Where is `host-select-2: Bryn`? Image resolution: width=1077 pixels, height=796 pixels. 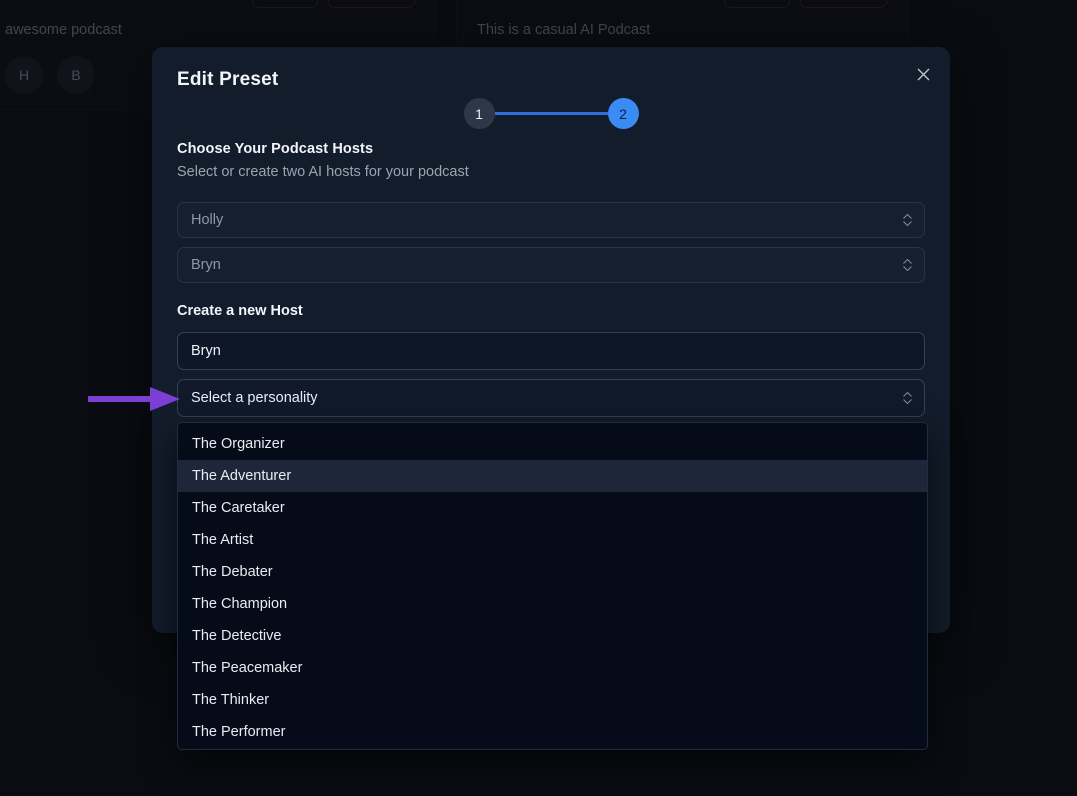
host-select-2: Bryn is located at coordinates (551, 265).